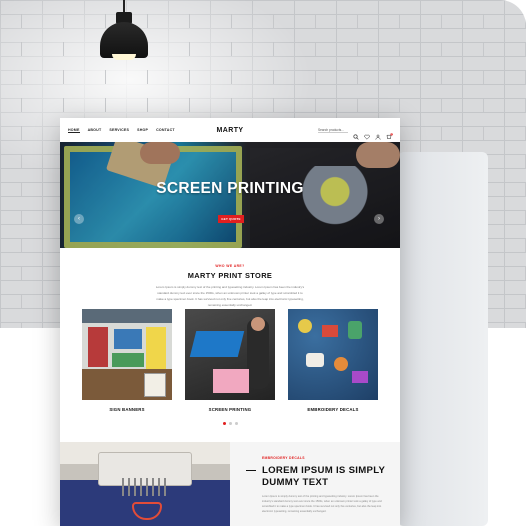 This screenshot has height=526, width=526. What do you see at coordinates (379, 219) in the screenshot?
I see `slider-next-arrow-icon: ›` at bounding box center [379, 219].